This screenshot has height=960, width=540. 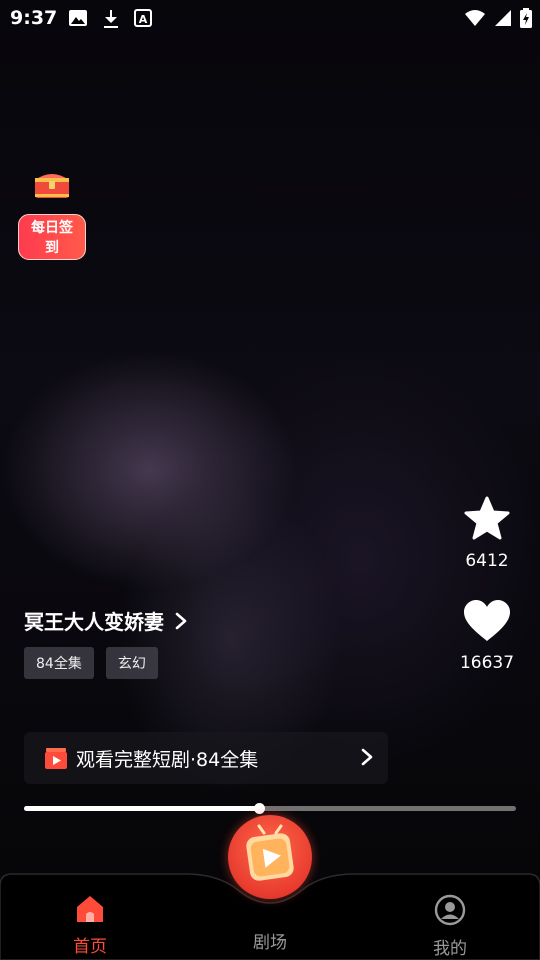 I want to click on image-icon, so click(x=78, y=18).